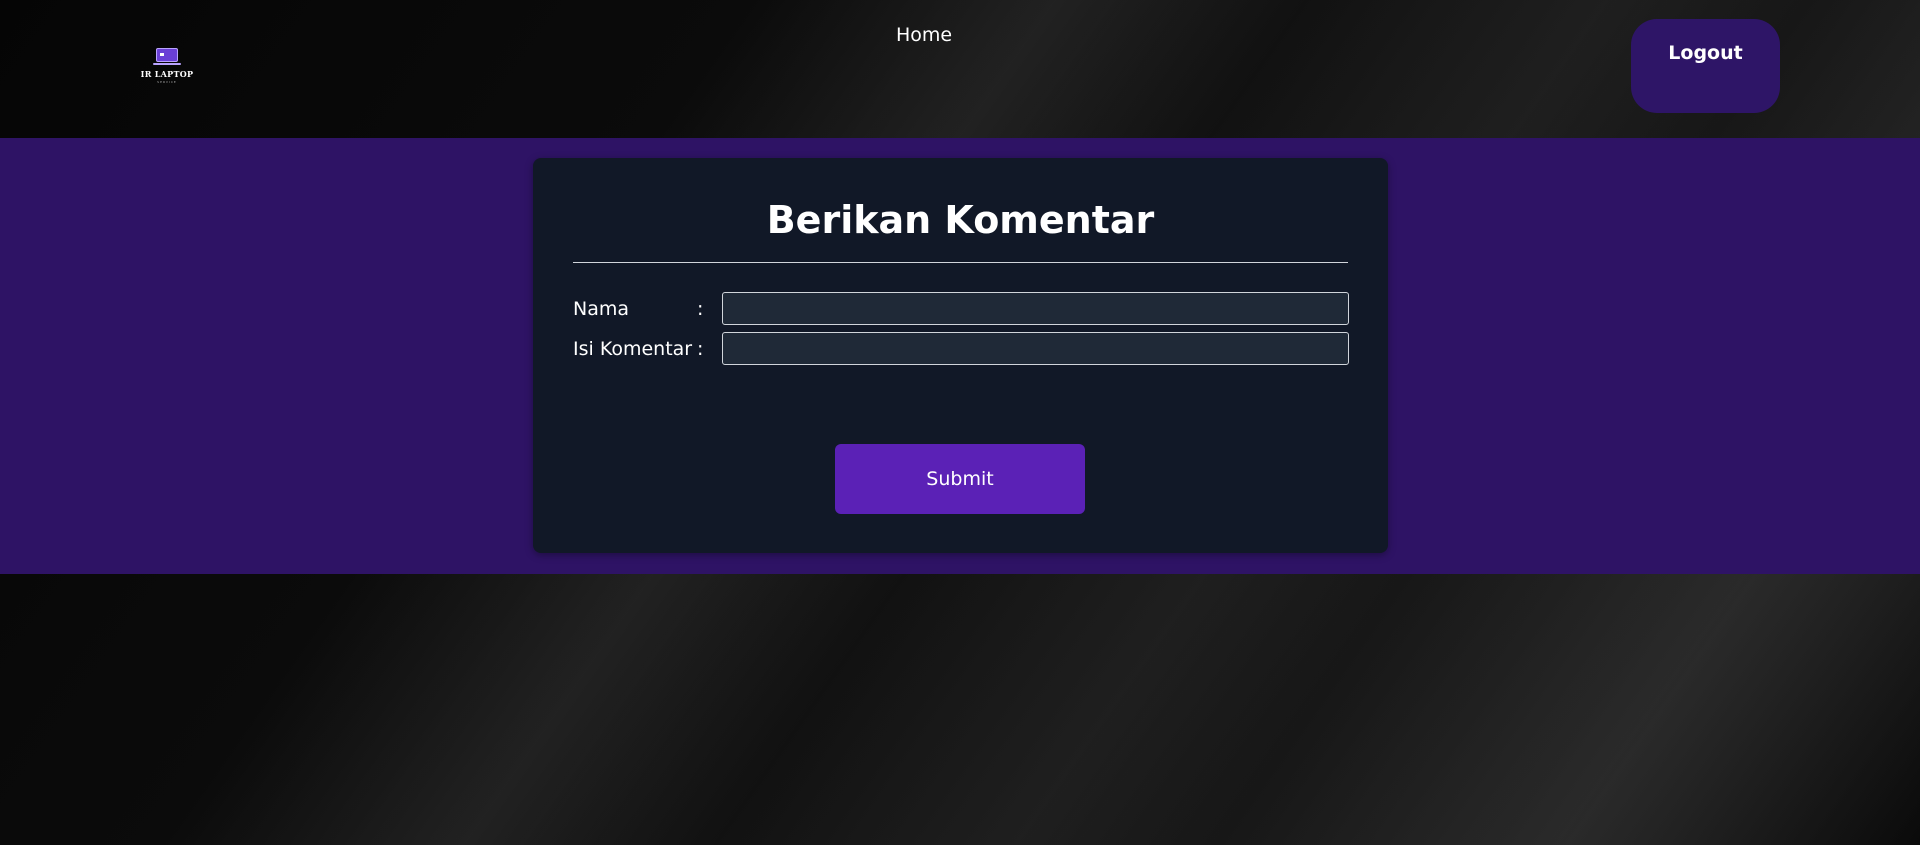 The width and height of the screenshot is (1920, 845). Describe the element at coordinates (633, 349) in the screenshot. I see `isi-komentar-label: Isi Komentar` at that location.